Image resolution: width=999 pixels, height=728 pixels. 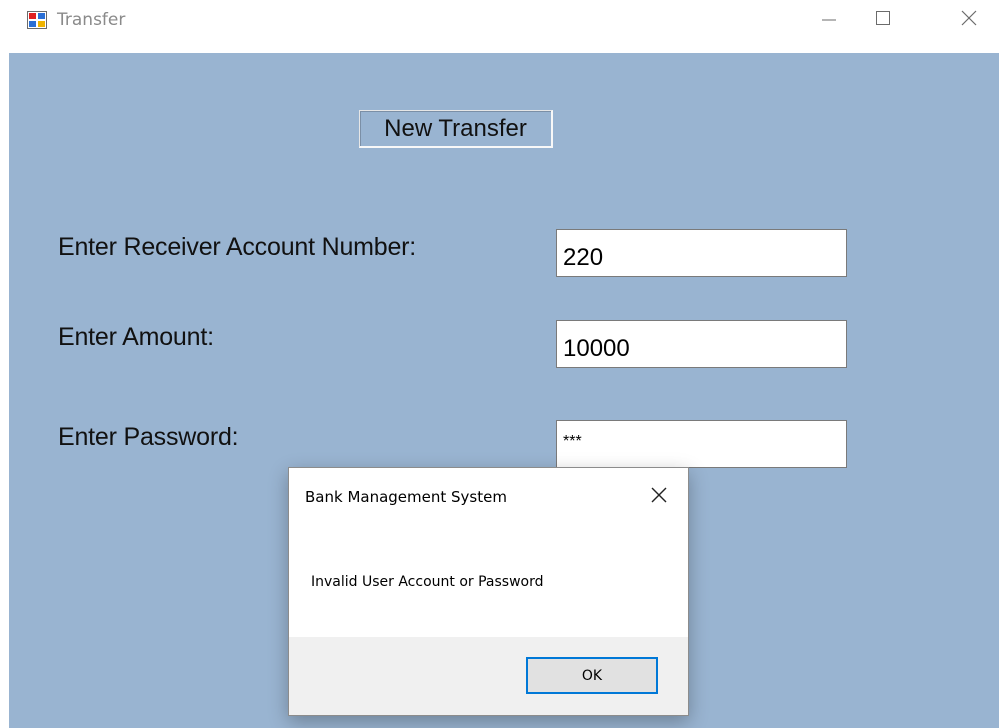 I want to click on password-input, so click(x=701, y=444).